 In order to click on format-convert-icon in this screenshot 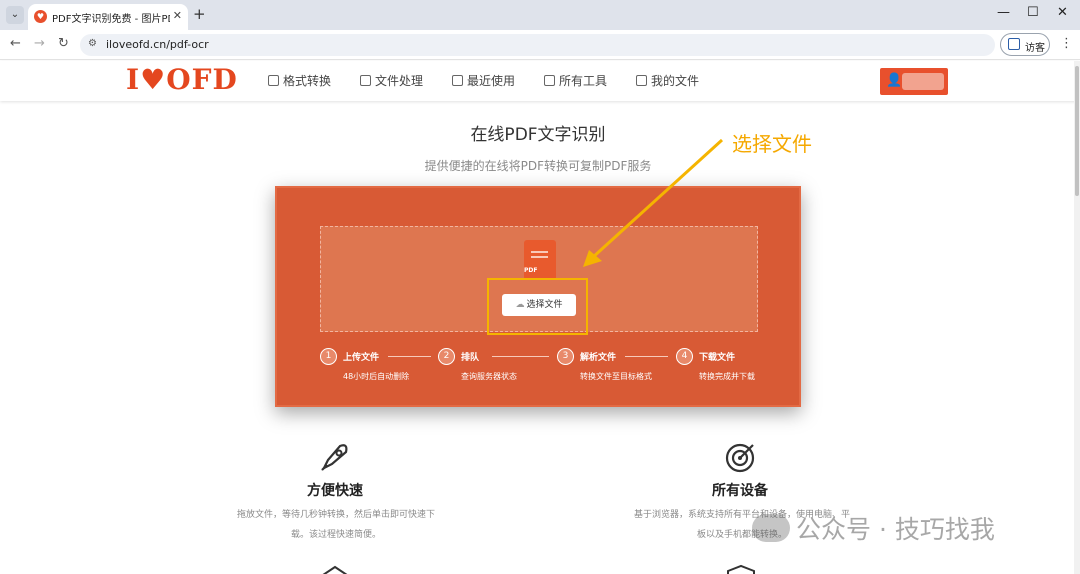, I will do `click(273, 80)`.